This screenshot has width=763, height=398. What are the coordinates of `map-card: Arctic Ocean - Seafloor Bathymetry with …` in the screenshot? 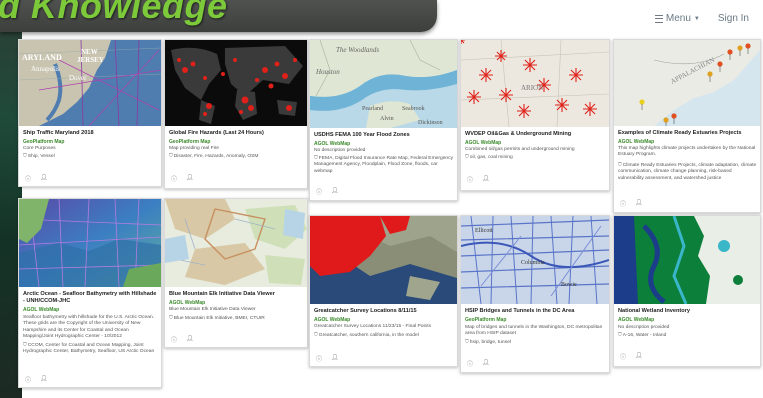 It's located at (90, 293).